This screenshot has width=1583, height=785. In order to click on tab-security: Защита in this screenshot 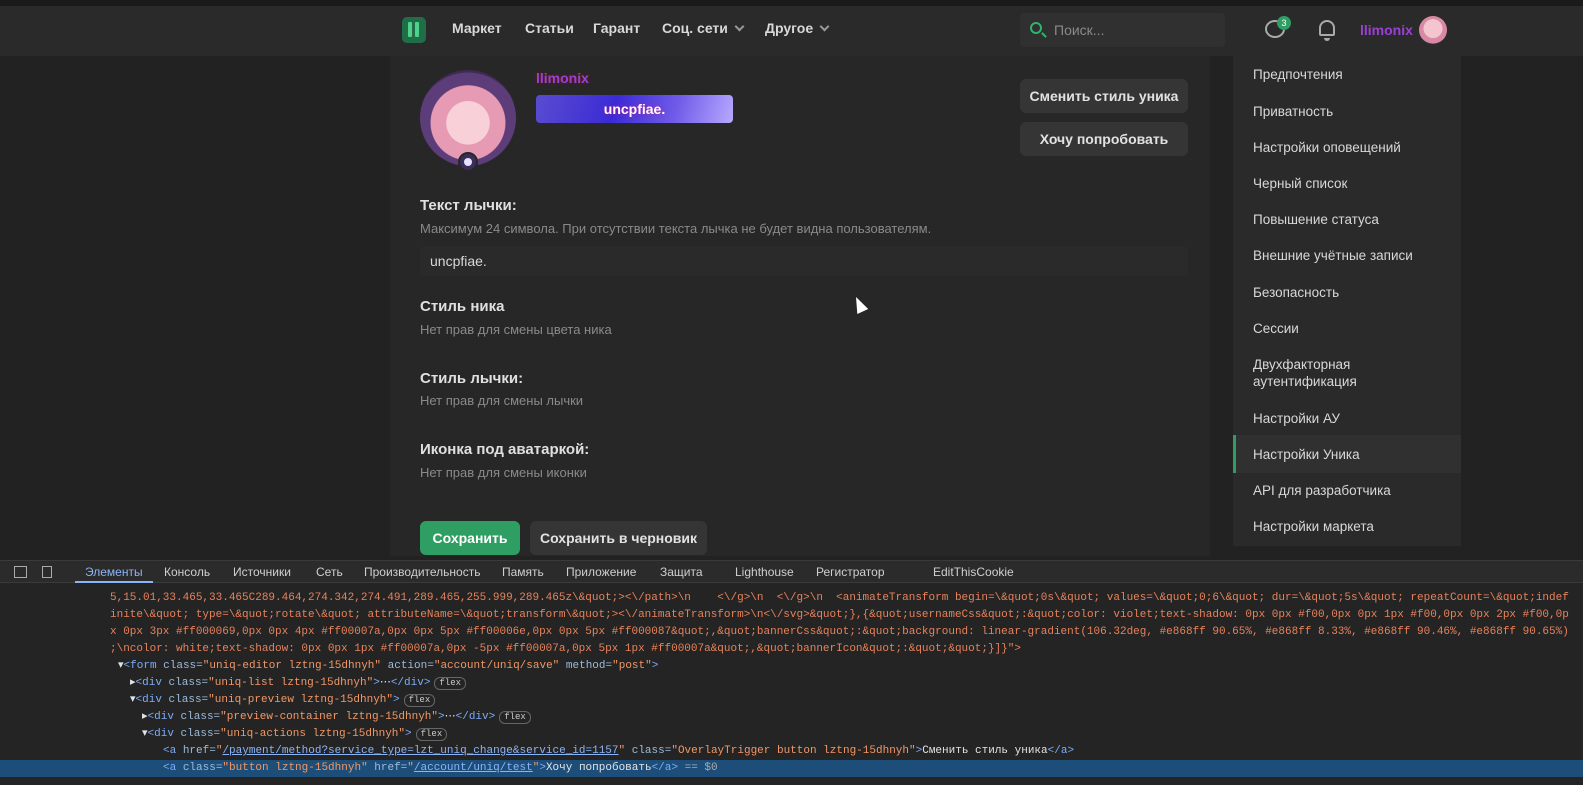, I will do `click(681, 572)`.